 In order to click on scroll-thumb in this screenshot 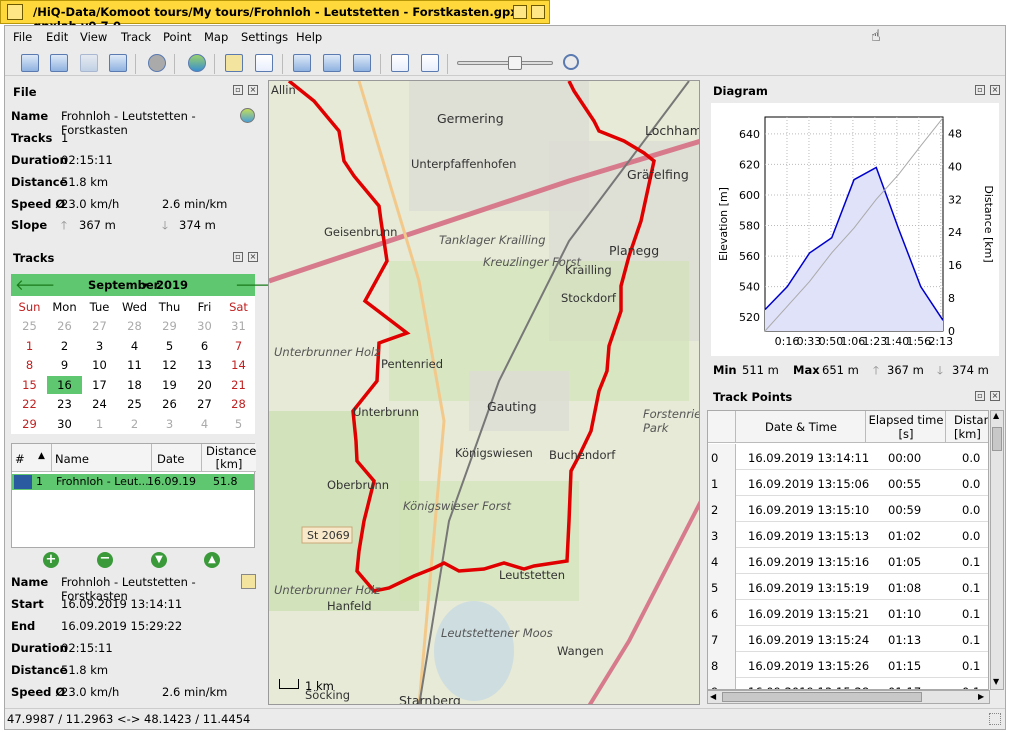, I will do `click(997, 439)`.